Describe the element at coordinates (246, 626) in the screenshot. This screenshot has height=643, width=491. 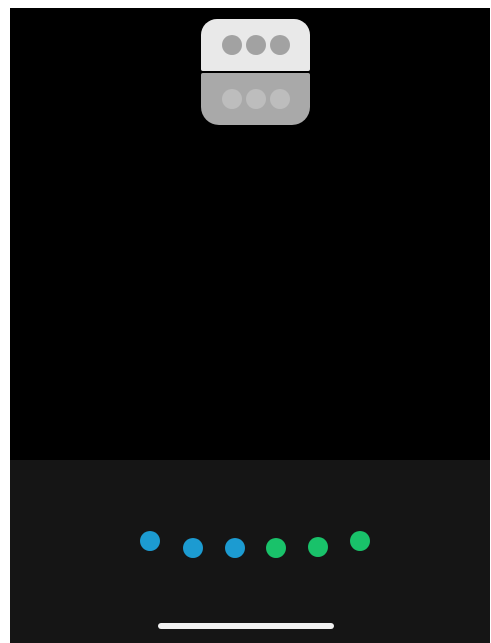
I see `home-indicator` at that location.